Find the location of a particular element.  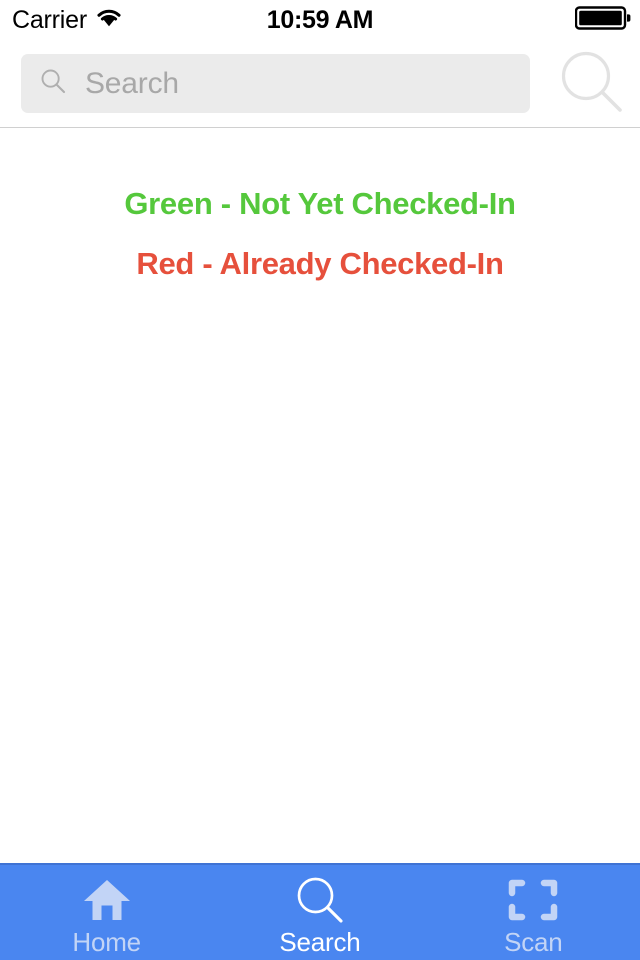

status-bar-right is located at coordinates (602, 20).